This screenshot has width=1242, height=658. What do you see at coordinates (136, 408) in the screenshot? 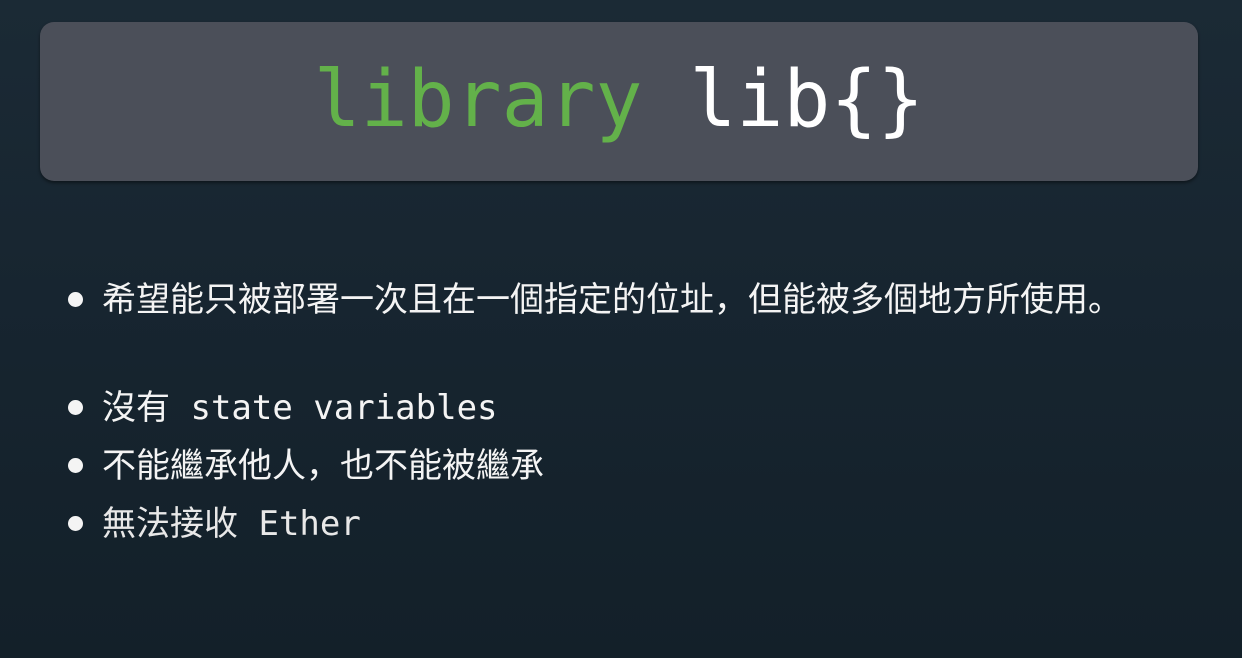
I see `bullet-prefix: 沒有` at bounding box center [136, 408].